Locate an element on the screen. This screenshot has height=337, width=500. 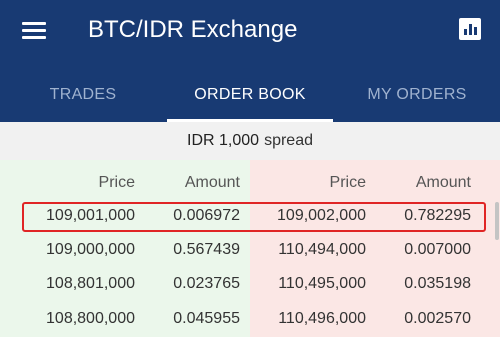
bar-chart-icon is located at coordinates (470, 29).